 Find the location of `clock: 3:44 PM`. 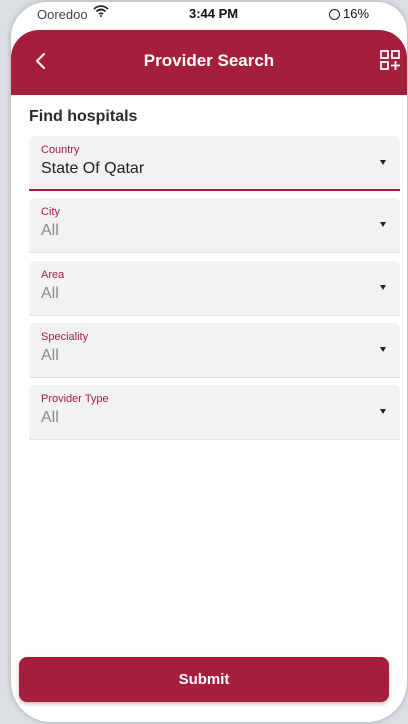

clock: 3:44 PM is located at coordinates (214, 13).